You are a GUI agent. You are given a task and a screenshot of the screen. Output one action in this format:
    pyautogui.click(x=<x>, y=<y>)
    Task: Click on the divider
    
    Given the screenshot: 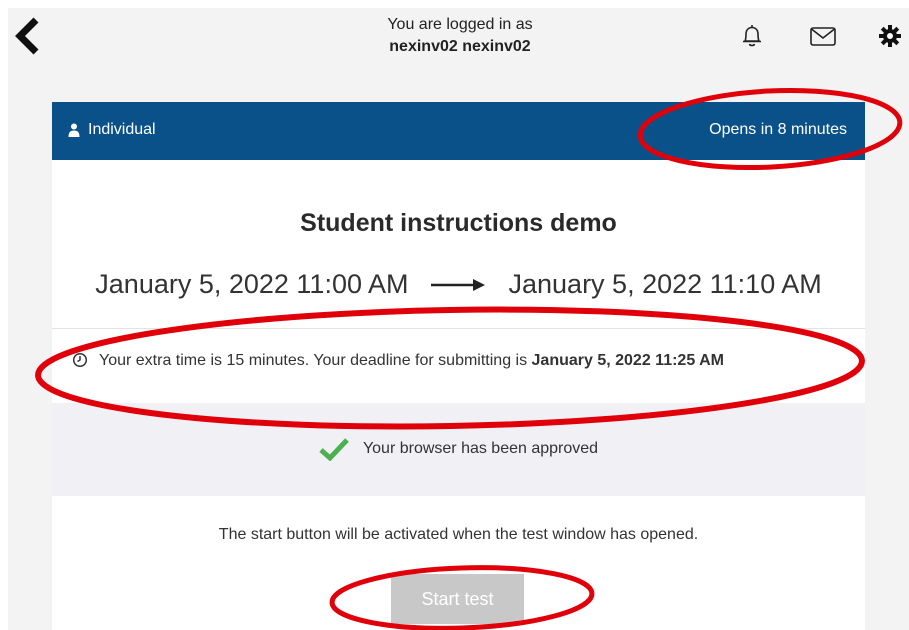 What is the action you would take?
    pyautogui.click(x=458, y=328)
    